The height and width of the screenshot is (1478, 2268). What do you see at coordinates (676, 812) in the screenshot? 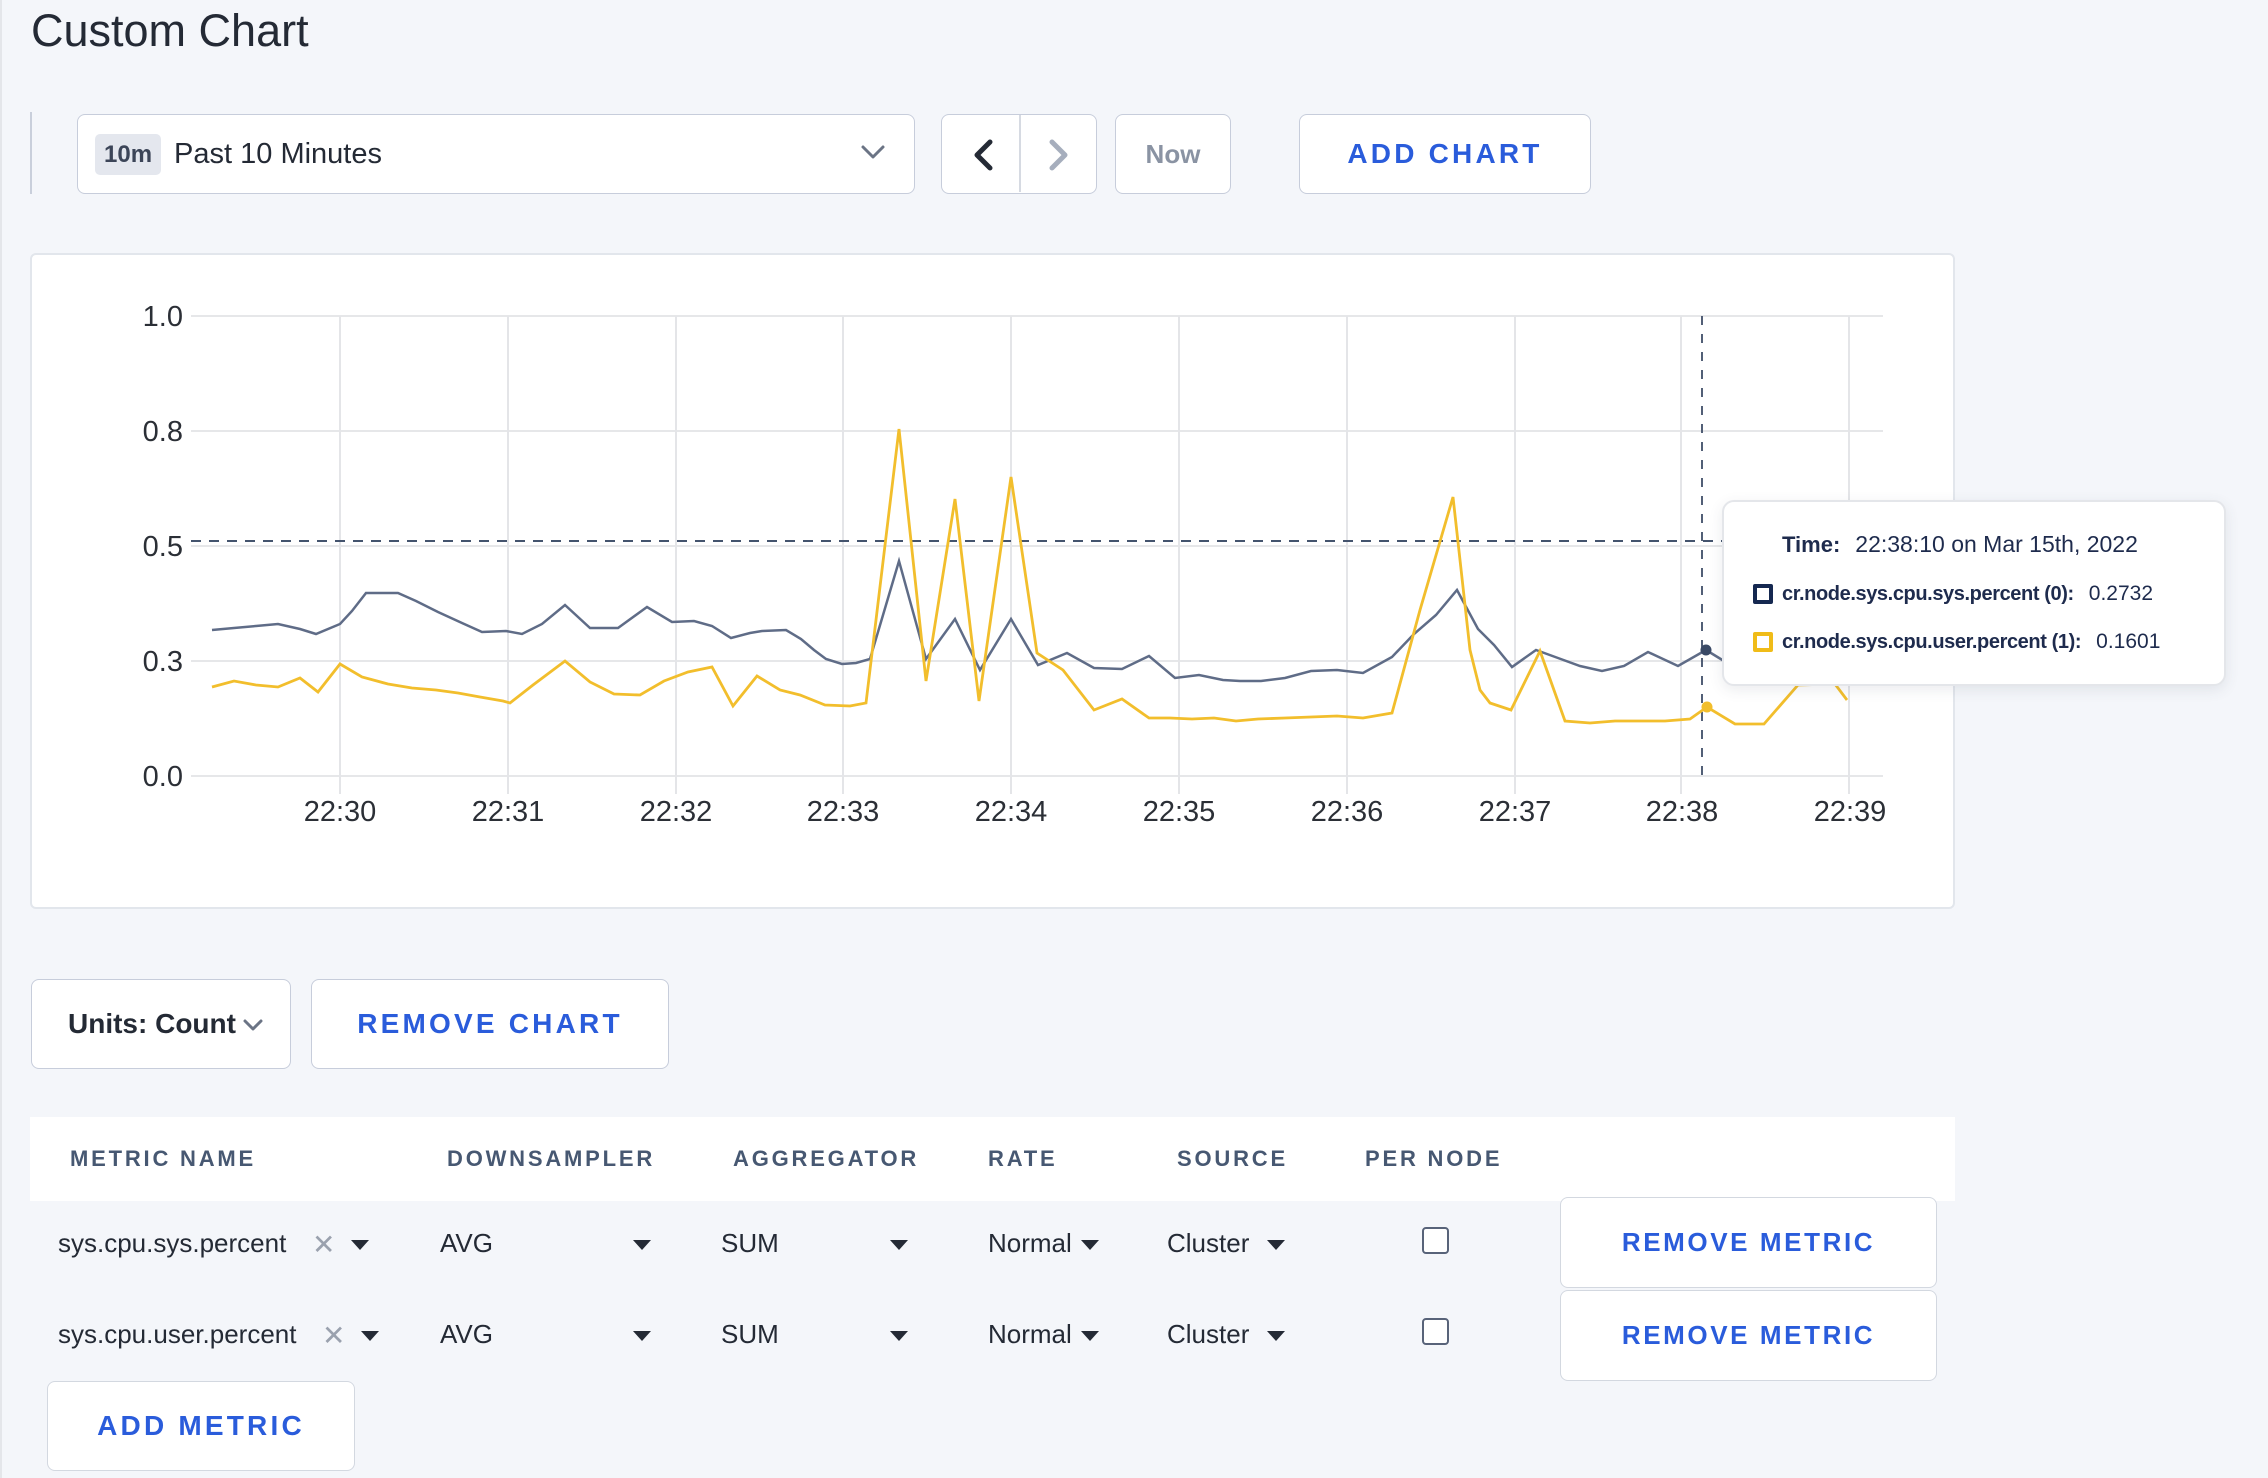
I see `svg-text: 22:32` at bounding box center [676, 812].